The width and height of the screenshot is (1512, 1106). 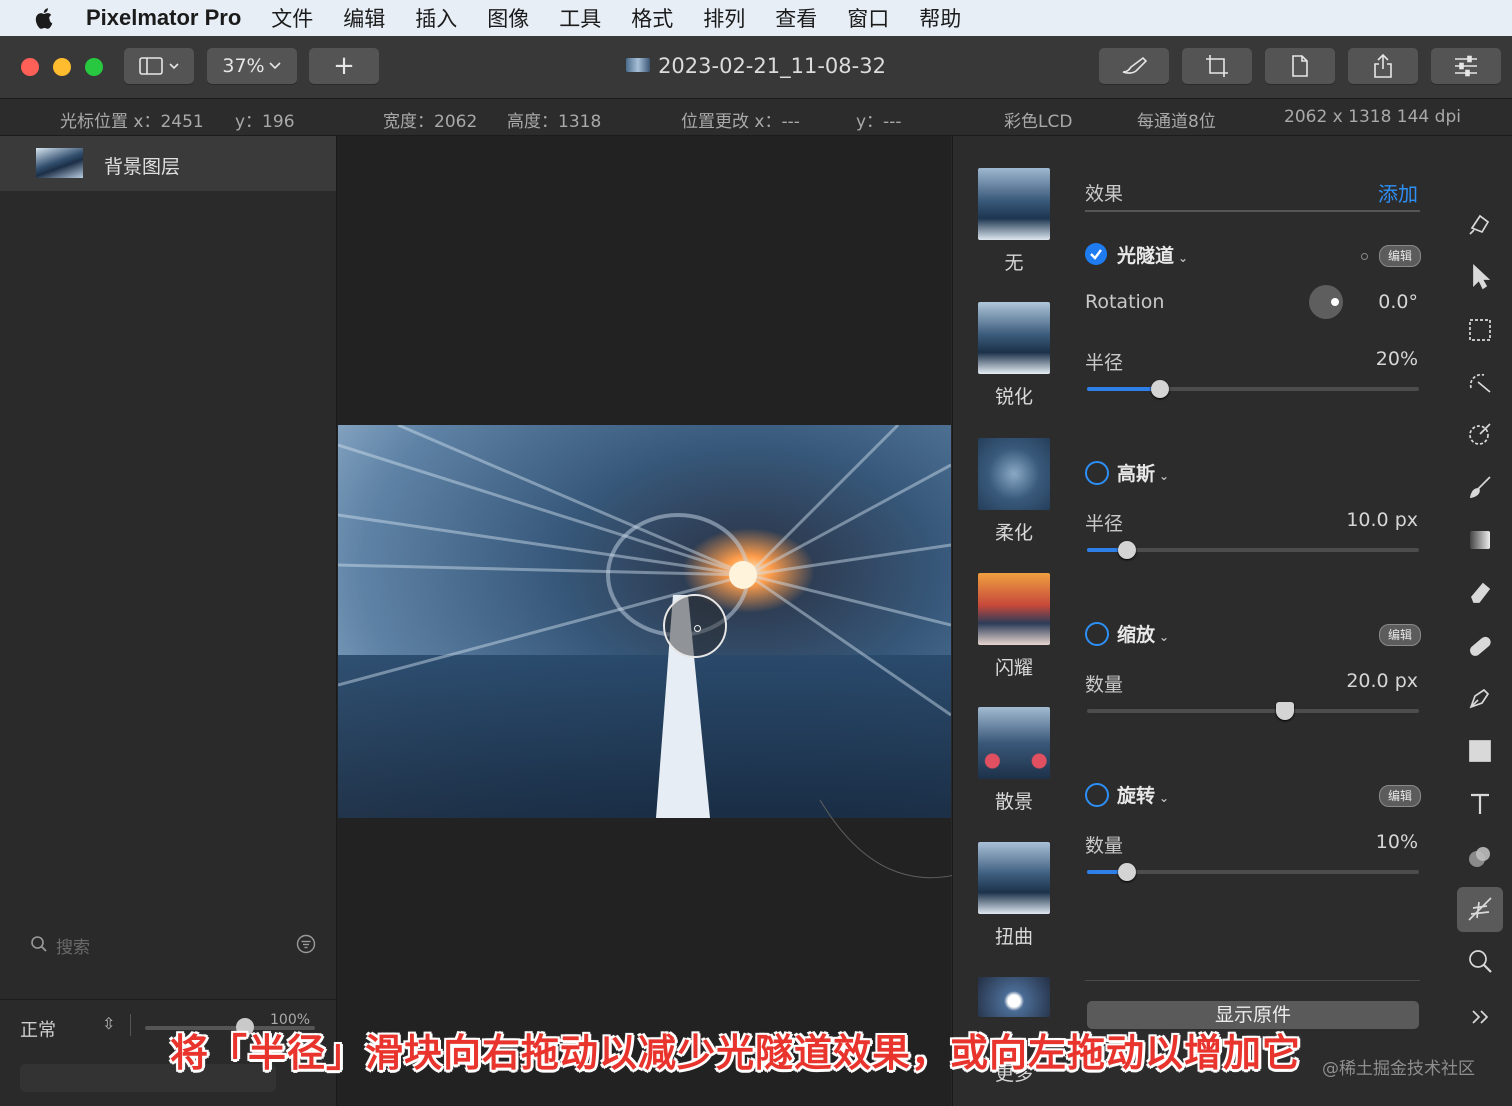 I want to click on checkmark-icon, so click(x=1096, y=254).